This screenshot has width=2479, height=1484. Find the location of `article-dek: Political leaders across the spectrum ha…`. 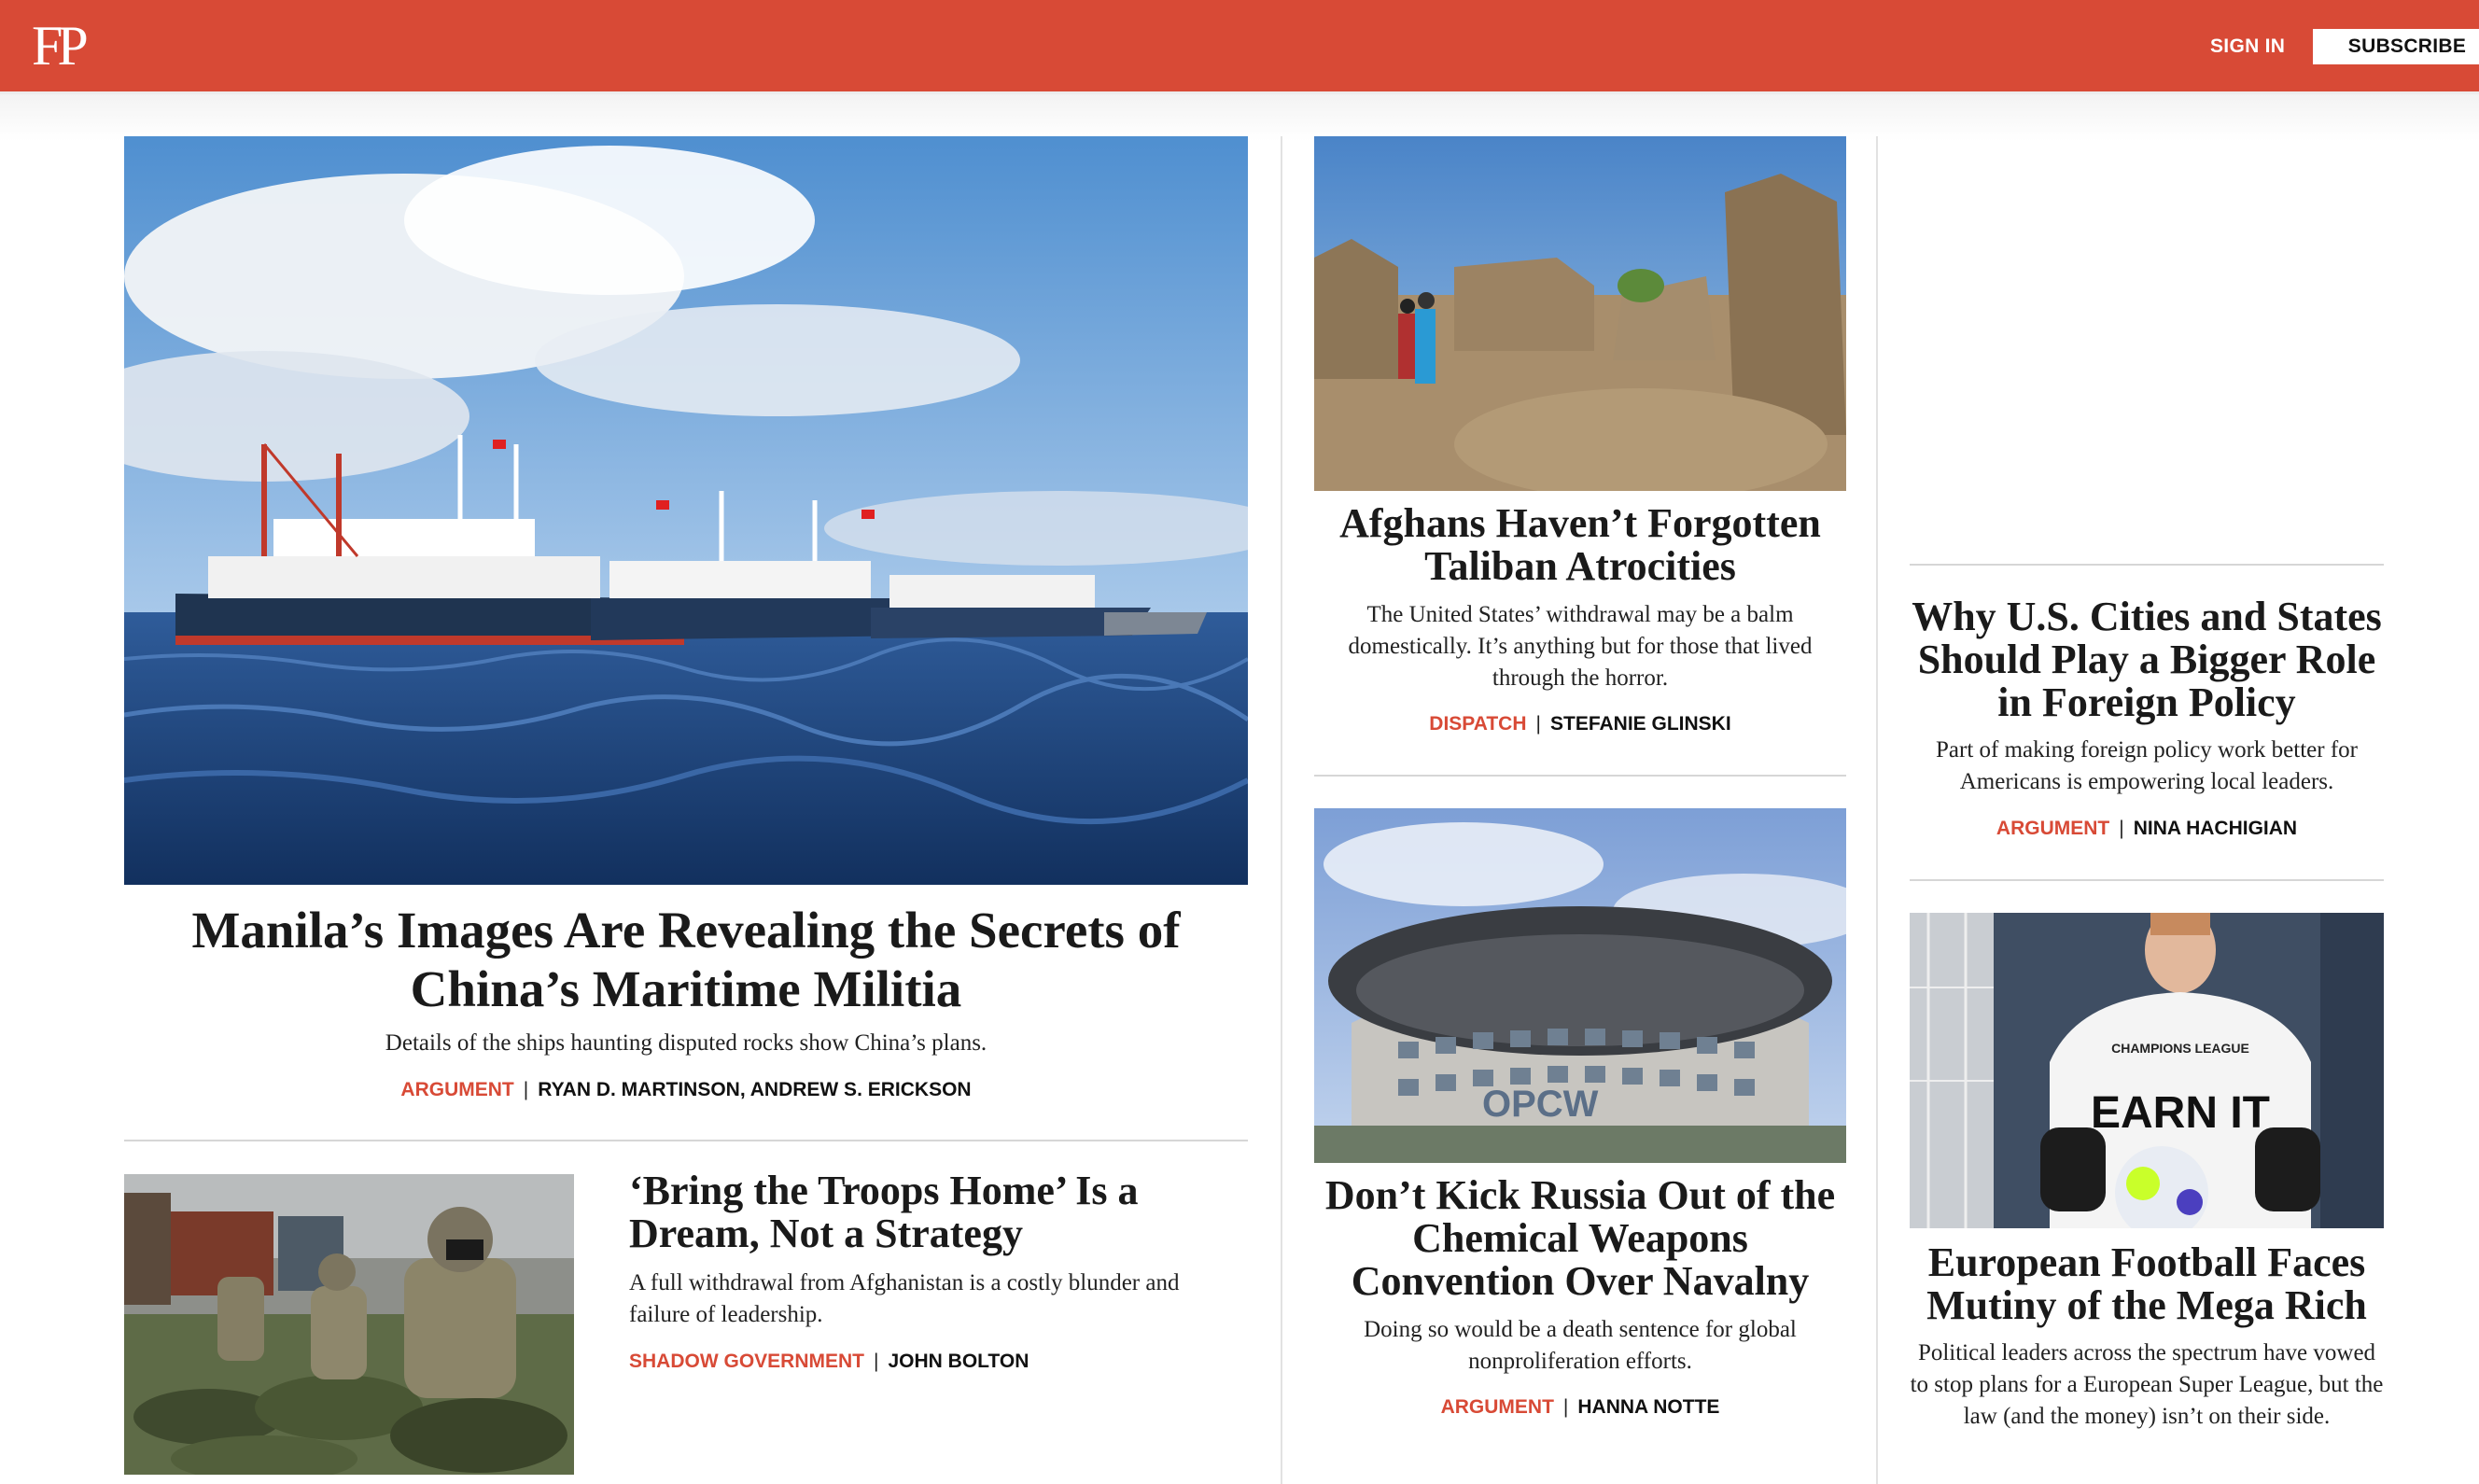

article-dek: Political leaders across the spectrum ha… is located at coordinates (2147, 1384).